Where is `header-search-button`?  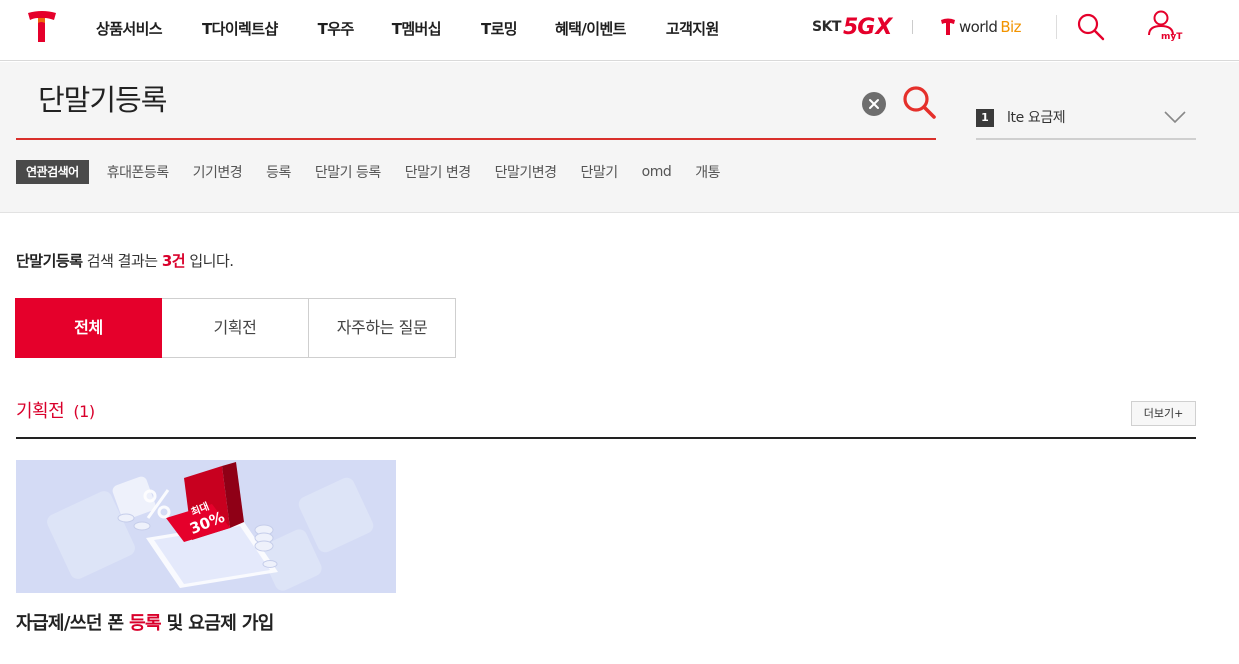
header-search-button is located at coordinates (1091, 27).